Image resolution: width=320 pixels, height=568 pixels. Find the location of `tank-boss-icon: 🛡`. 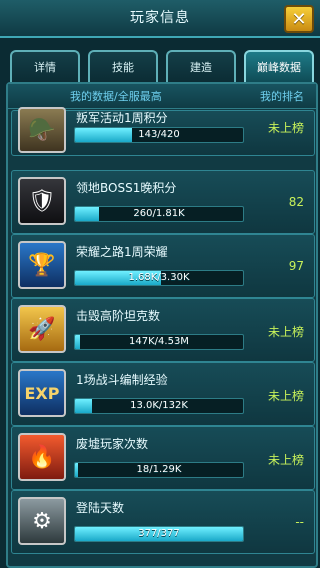

tank-boss-icon: 🛡 is located at coordinates (42, 201).